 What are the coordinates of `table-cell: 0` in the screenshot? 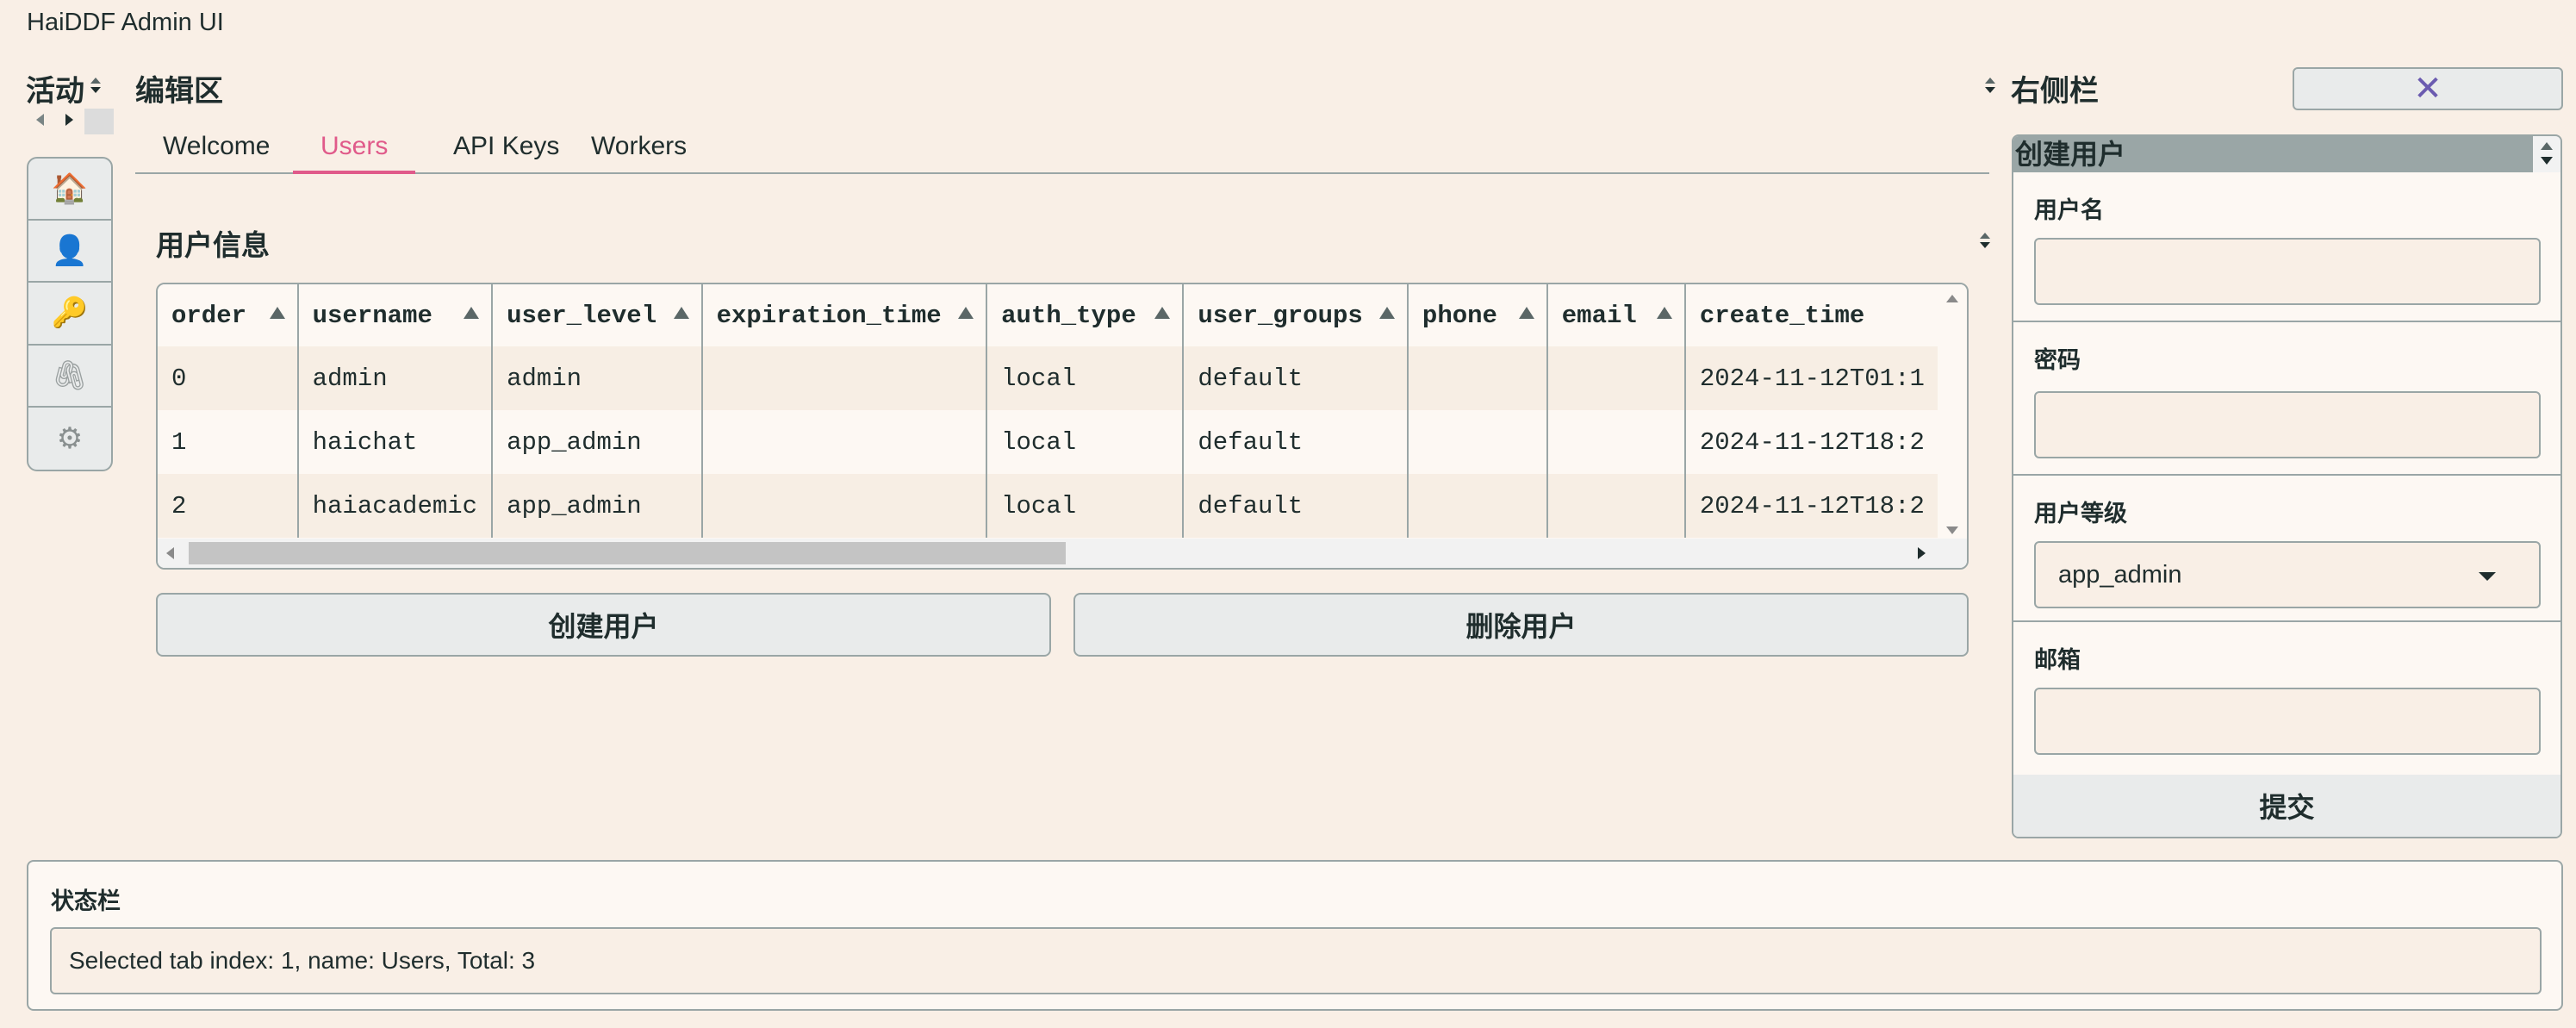 It's located at (229, 378).